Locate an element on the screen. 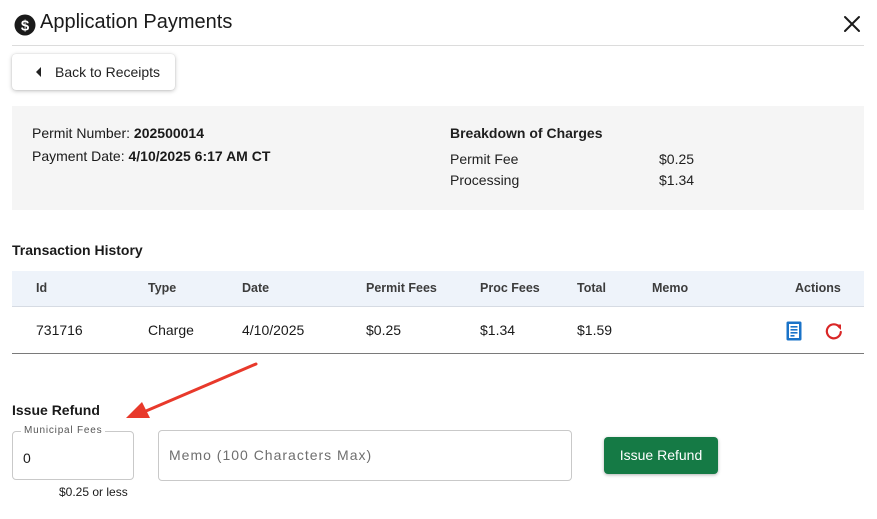 The width and height of the screenshot is (877, 519). column-header-permit-fees: Permit Fees is located at coordinates (401, 288).